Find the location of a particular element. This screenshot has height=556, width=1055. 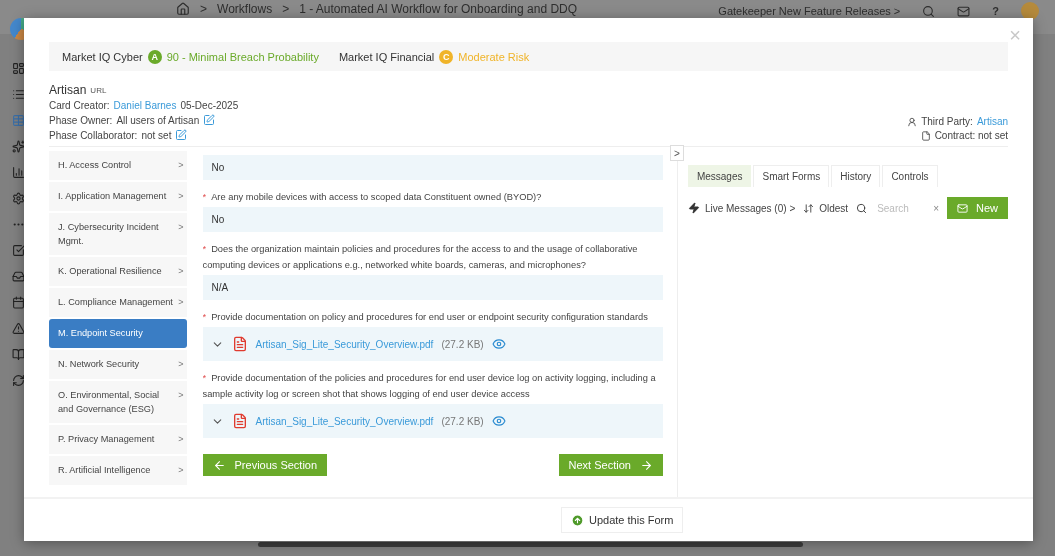

section-item: R. Artificial Intelligence > is located at coordinates (118, 470).